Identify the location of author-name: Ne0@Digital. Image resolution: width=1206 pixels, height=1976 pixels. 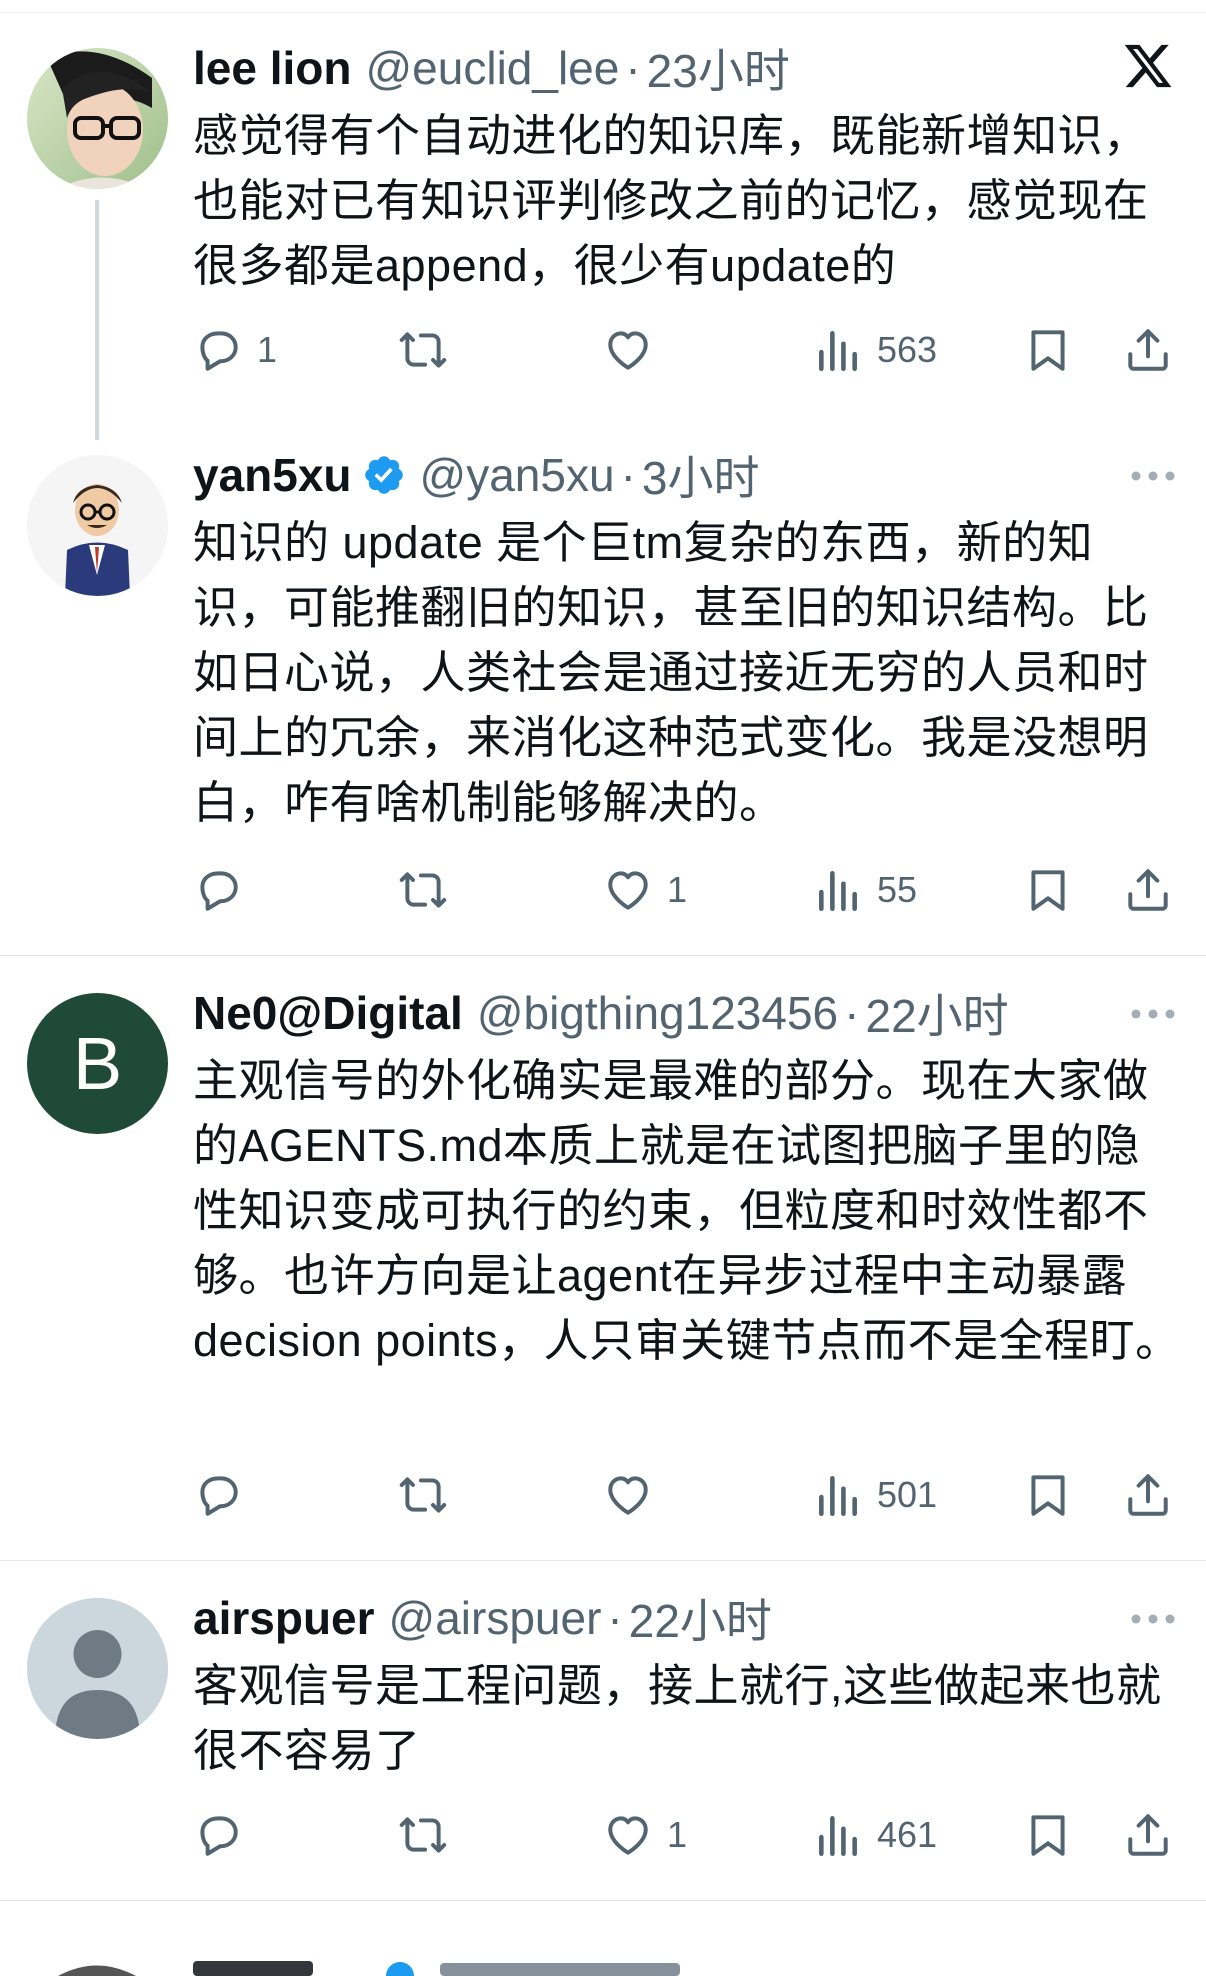
(328, 1013).